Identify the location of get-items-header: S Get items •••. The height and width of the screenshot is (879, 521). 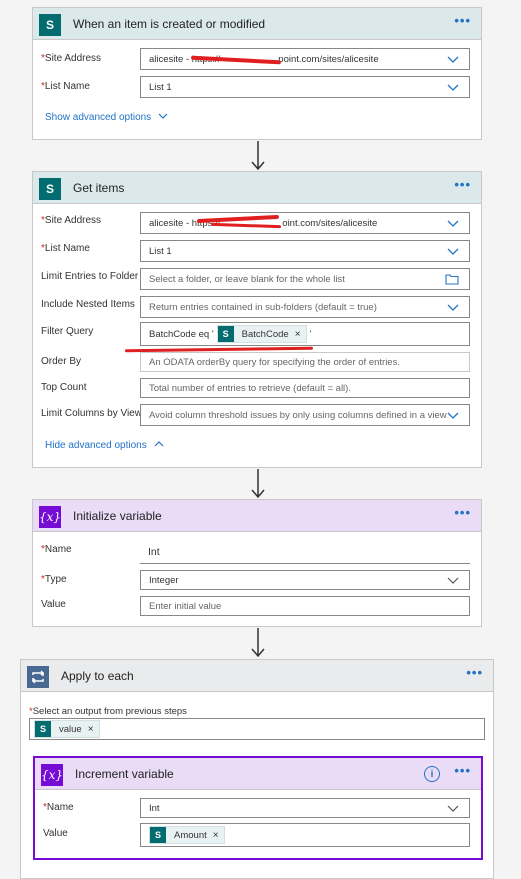
(257, 188).